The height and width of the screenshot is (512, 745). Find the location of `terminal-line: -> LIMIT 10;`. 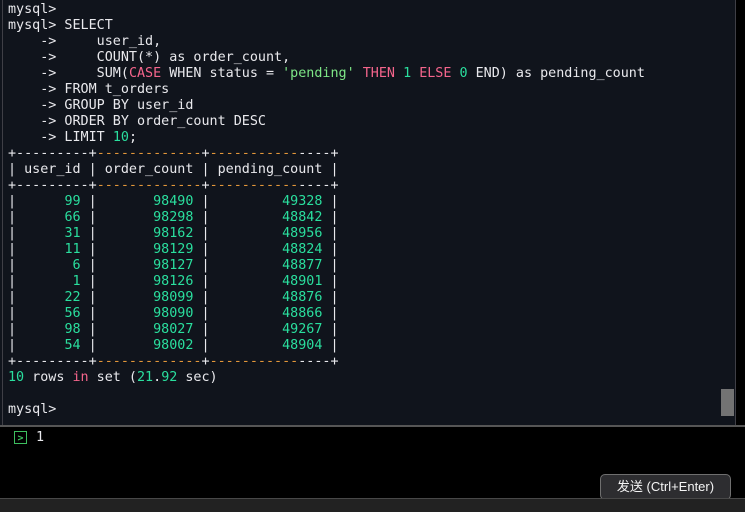

terminal-line: -> LIMIT 10; is located at coordinates (72, 137).